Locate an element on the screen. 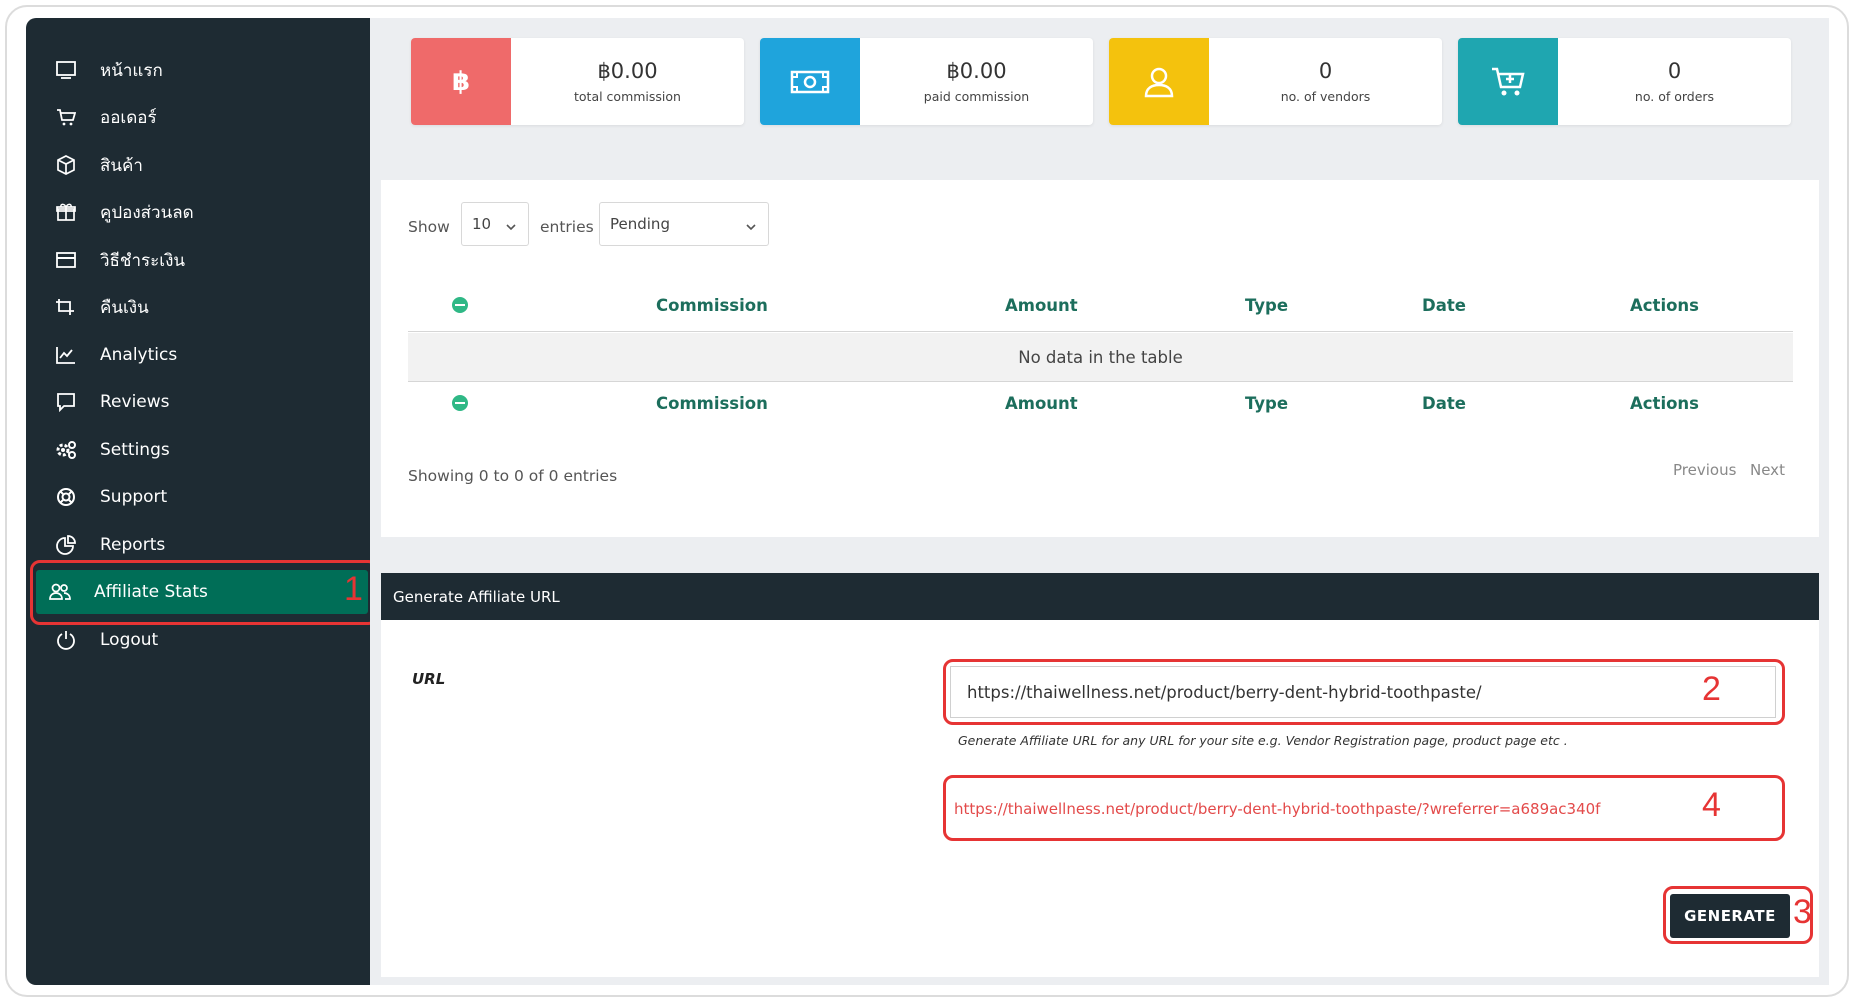 The image size is (1854, 1001). sidebar-item-label: Analytics is located at coordinates (139, 355).